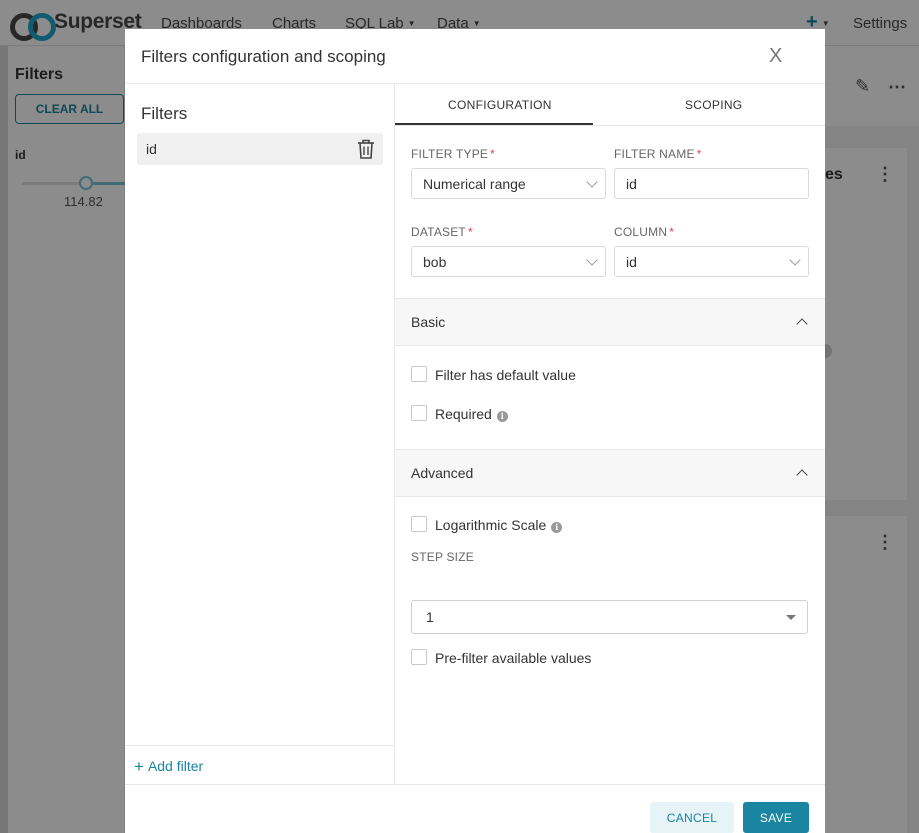 The image size is (919, 833). Describe the element at coordinates (631, 183) in the screenshot. I see `filter-name-value: id` at that location.